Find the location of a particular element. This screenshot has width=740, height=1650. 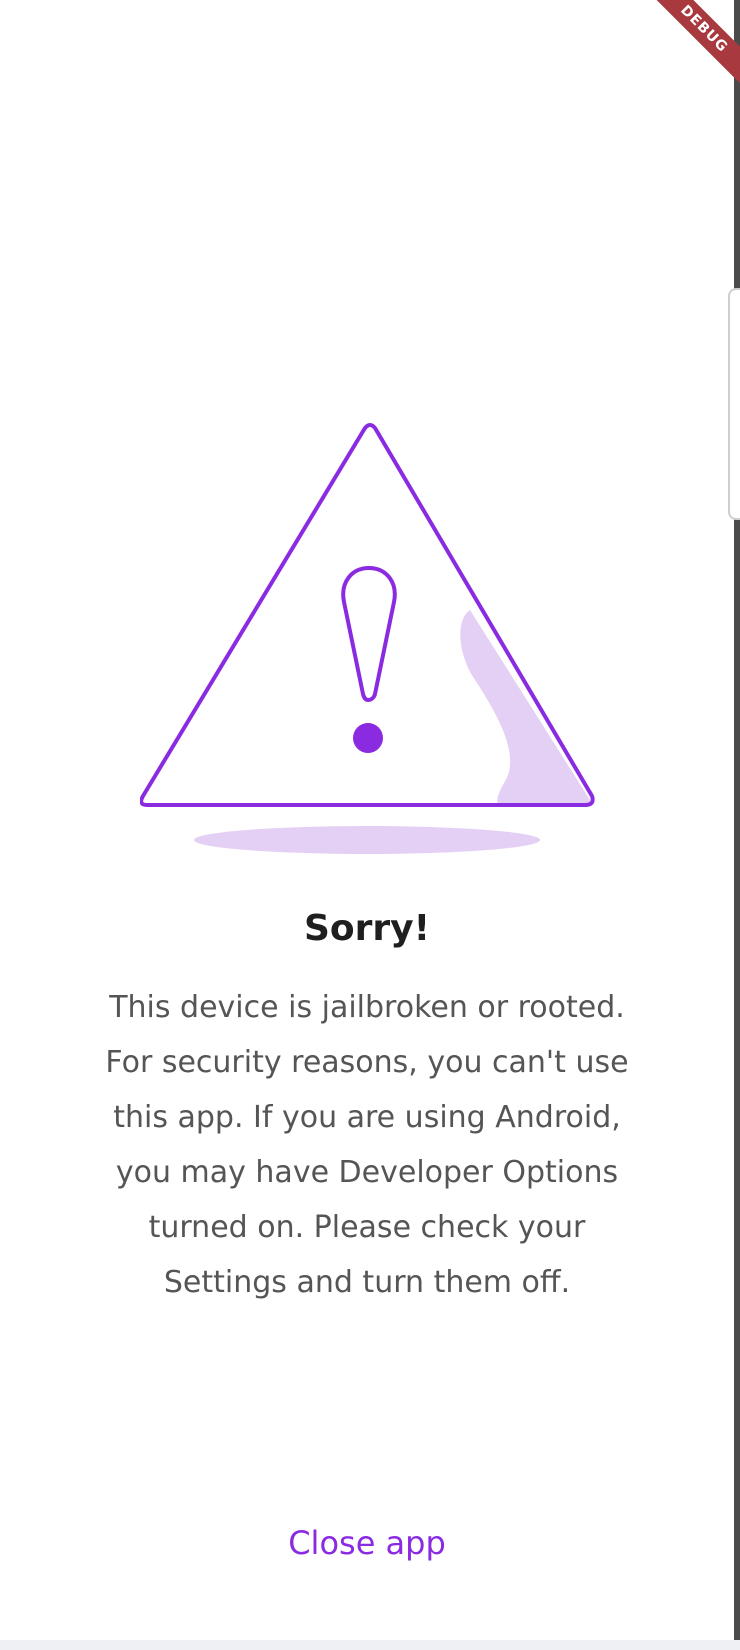

exclamation-stem is located at coordinates (369, 634).